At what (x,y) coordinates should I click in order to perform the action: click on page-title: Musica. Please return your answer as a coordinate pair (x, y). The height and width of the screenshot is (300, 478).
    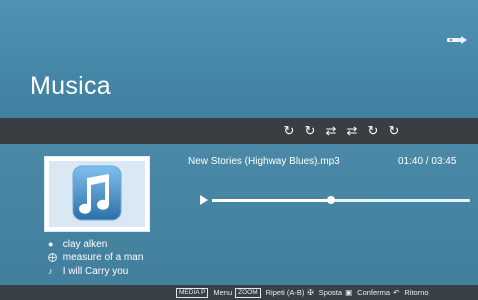
    Looking at the image, I should click on (70, 86).